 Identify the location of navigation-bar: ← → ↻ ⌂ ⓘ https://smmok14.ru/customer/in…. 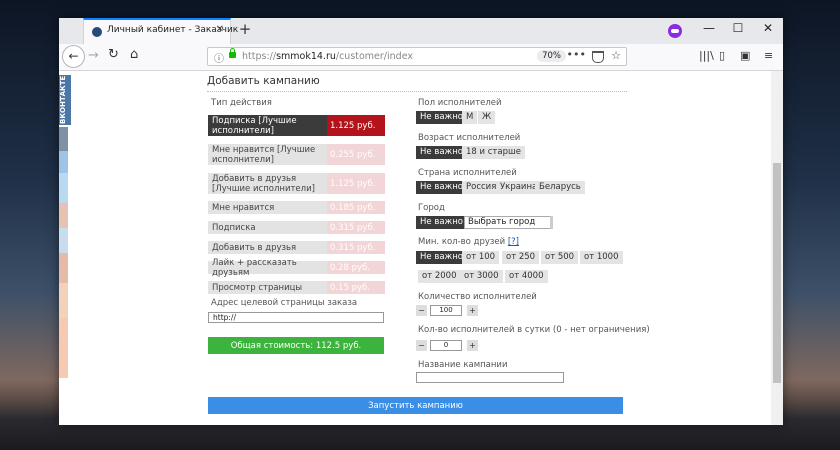
(421, 57).